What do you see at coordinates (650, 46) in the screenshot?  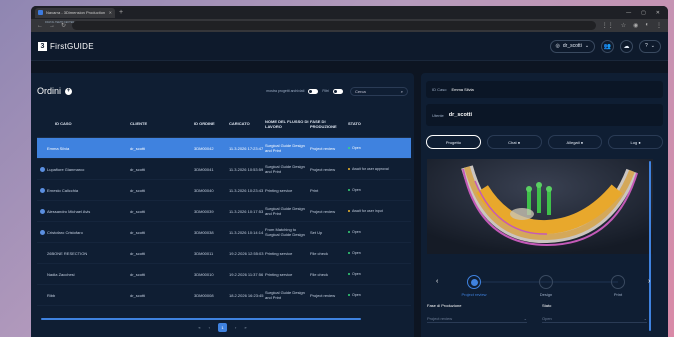 I see `help-button: ? ⌄` at bounding box center [650, 46].